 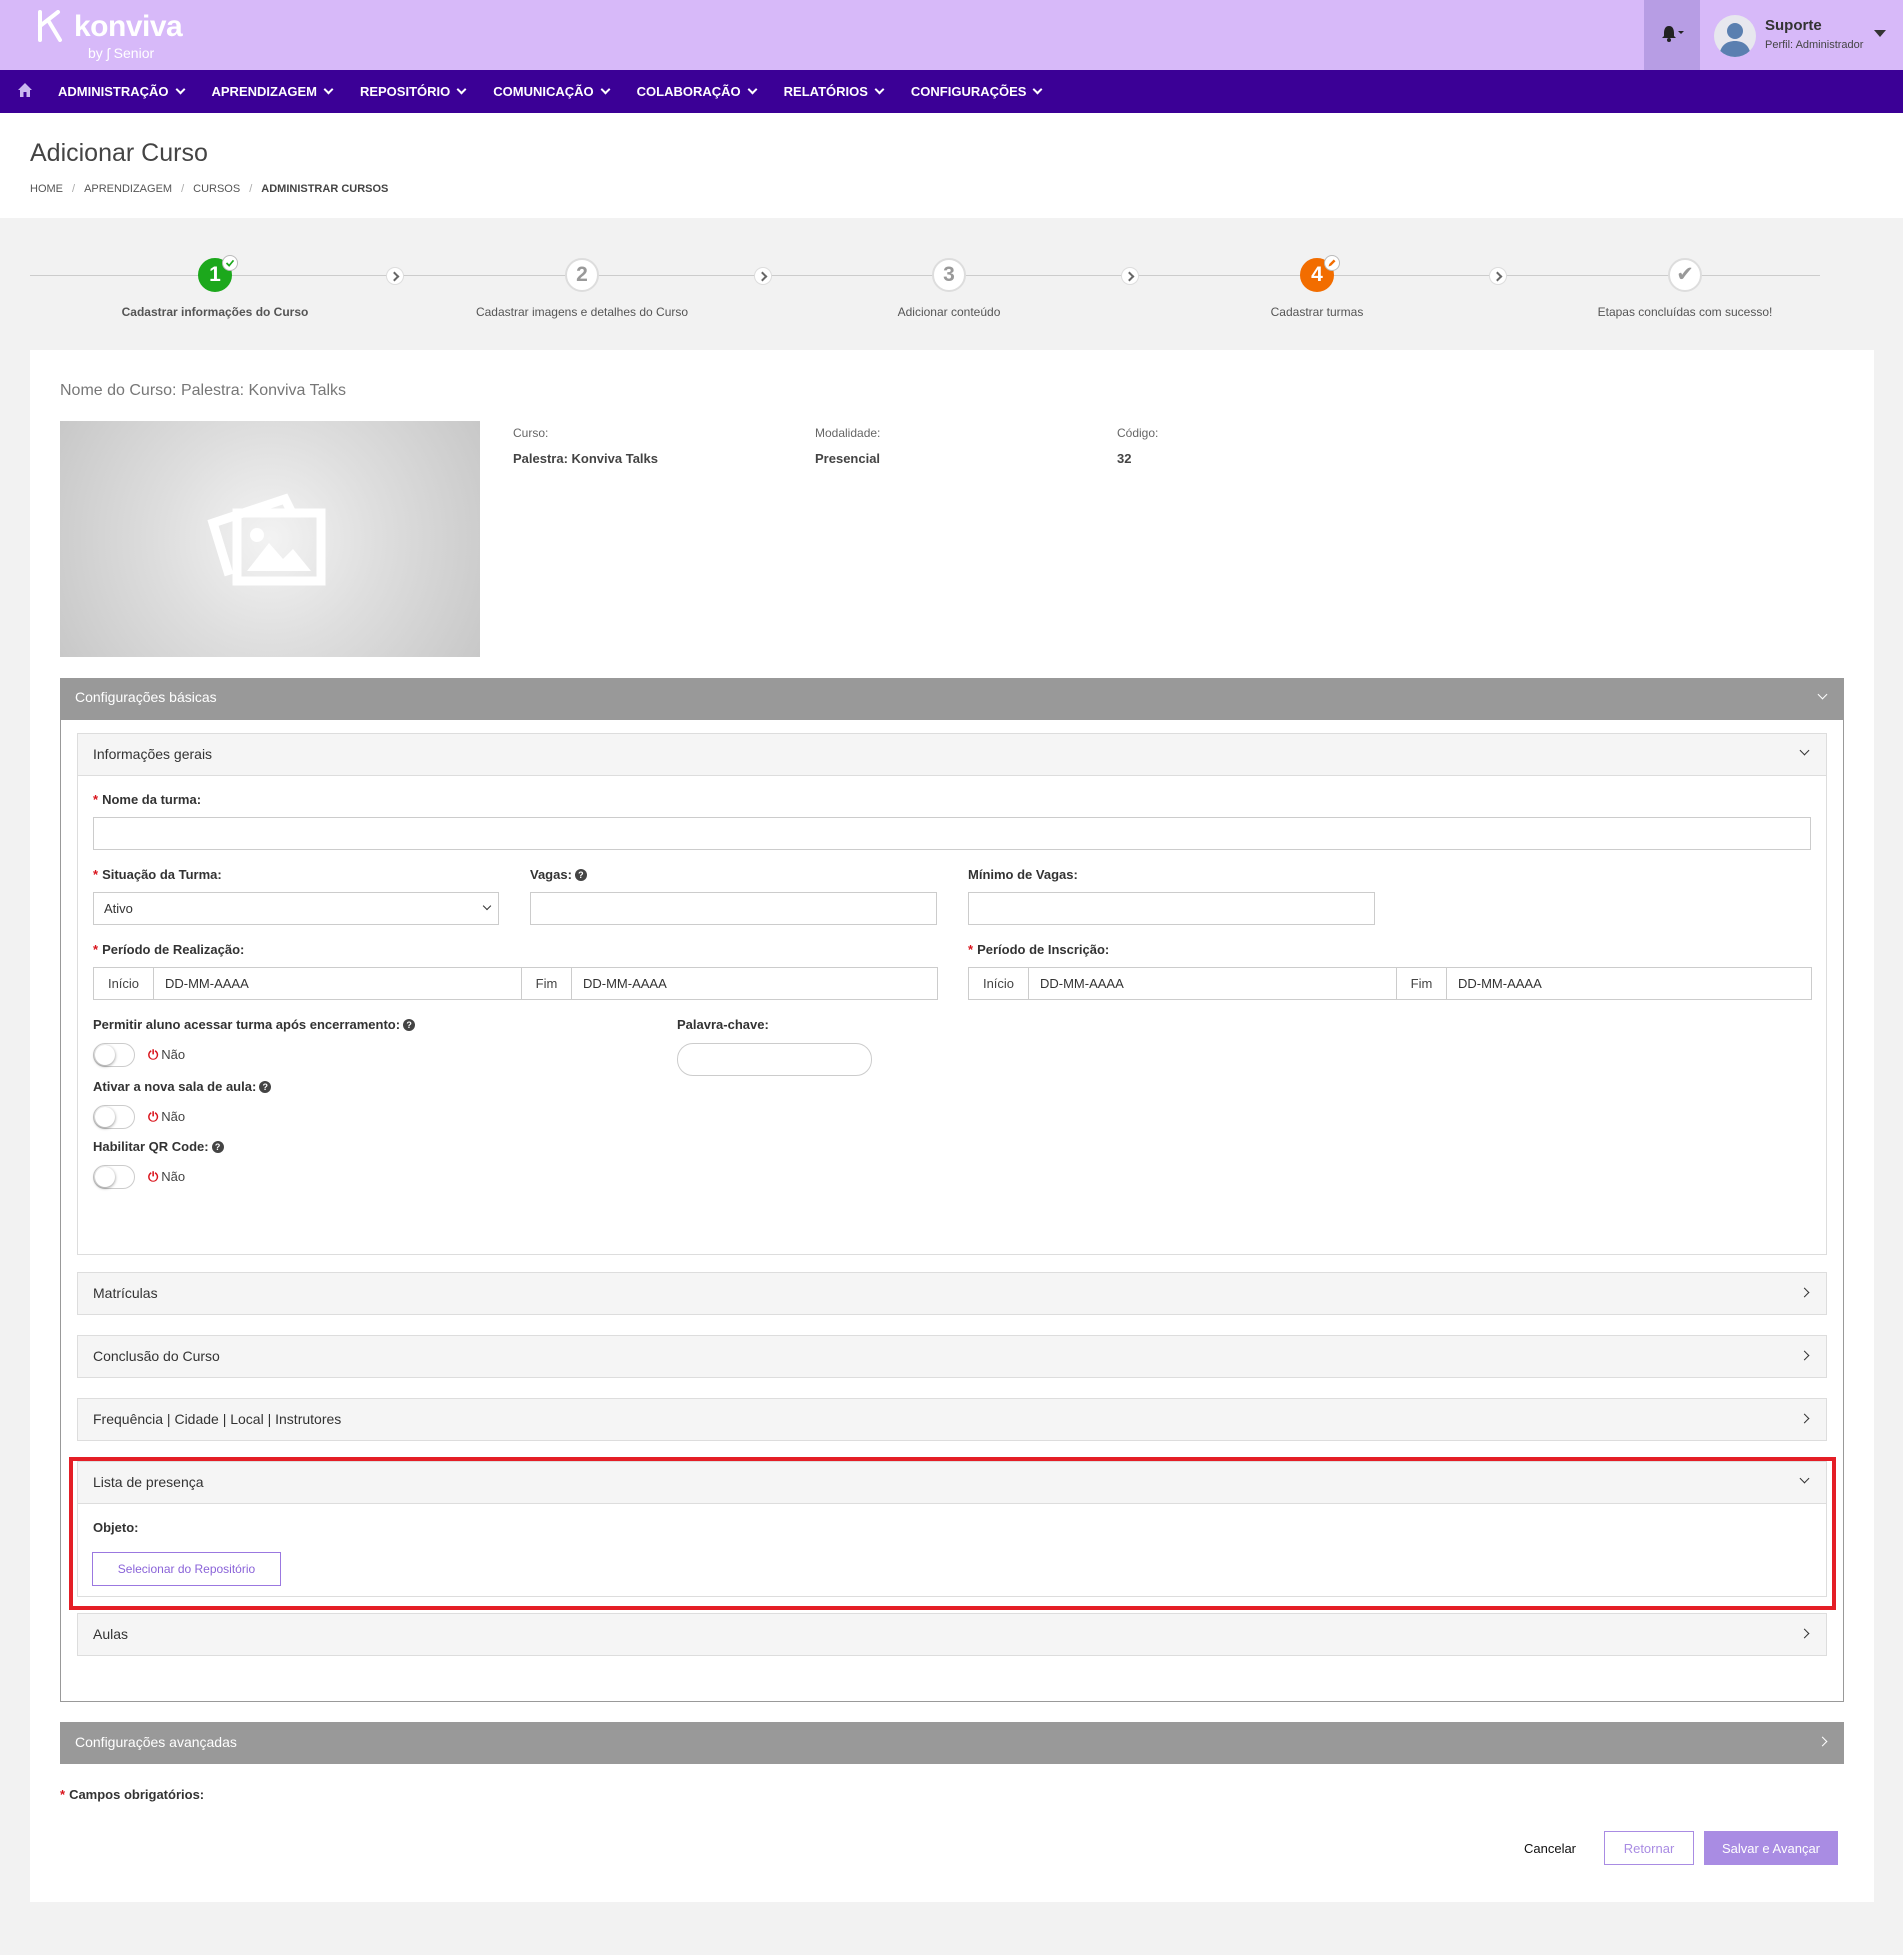 I want to click on inscricao-inicio-input: DD-MM-AAAA, so click(x=1213, y=983).